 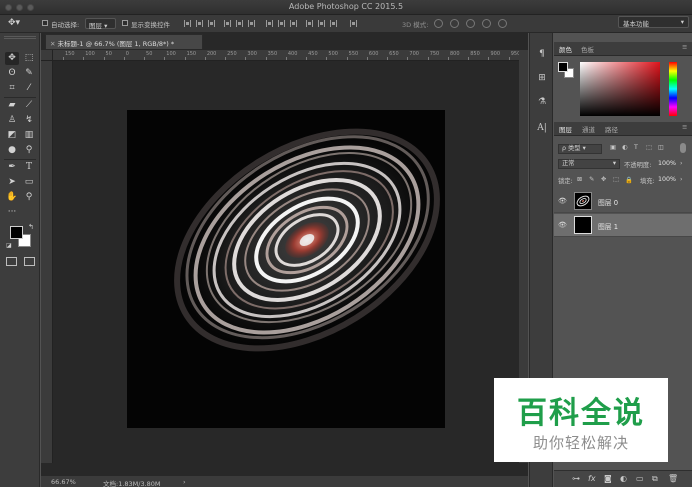 What do you see at coordinates (12, 197) in the screenshot?
I see `hand-tool-icon: ✋` at bounding box center [12, 197].